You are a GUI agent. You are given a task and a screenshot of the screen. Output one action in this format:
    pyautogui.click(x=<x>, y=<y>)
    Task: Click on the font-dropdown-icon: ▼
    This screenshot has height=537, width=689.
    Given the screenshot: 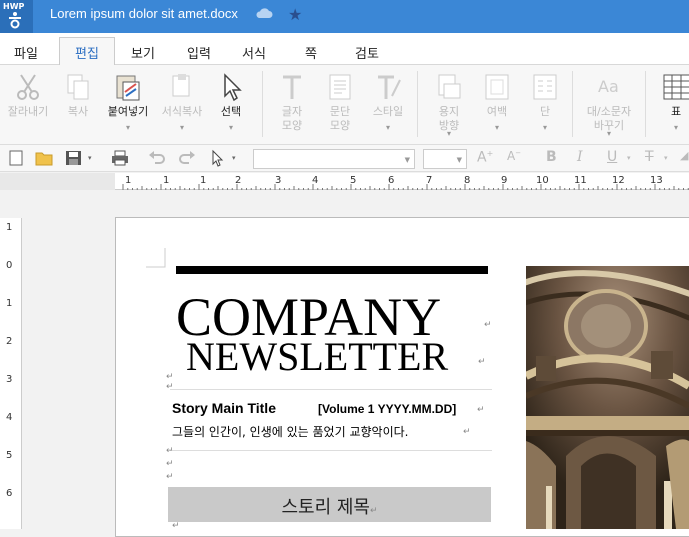 What is the action you would take?
    pyautogui.click(x=407, y=160)
    